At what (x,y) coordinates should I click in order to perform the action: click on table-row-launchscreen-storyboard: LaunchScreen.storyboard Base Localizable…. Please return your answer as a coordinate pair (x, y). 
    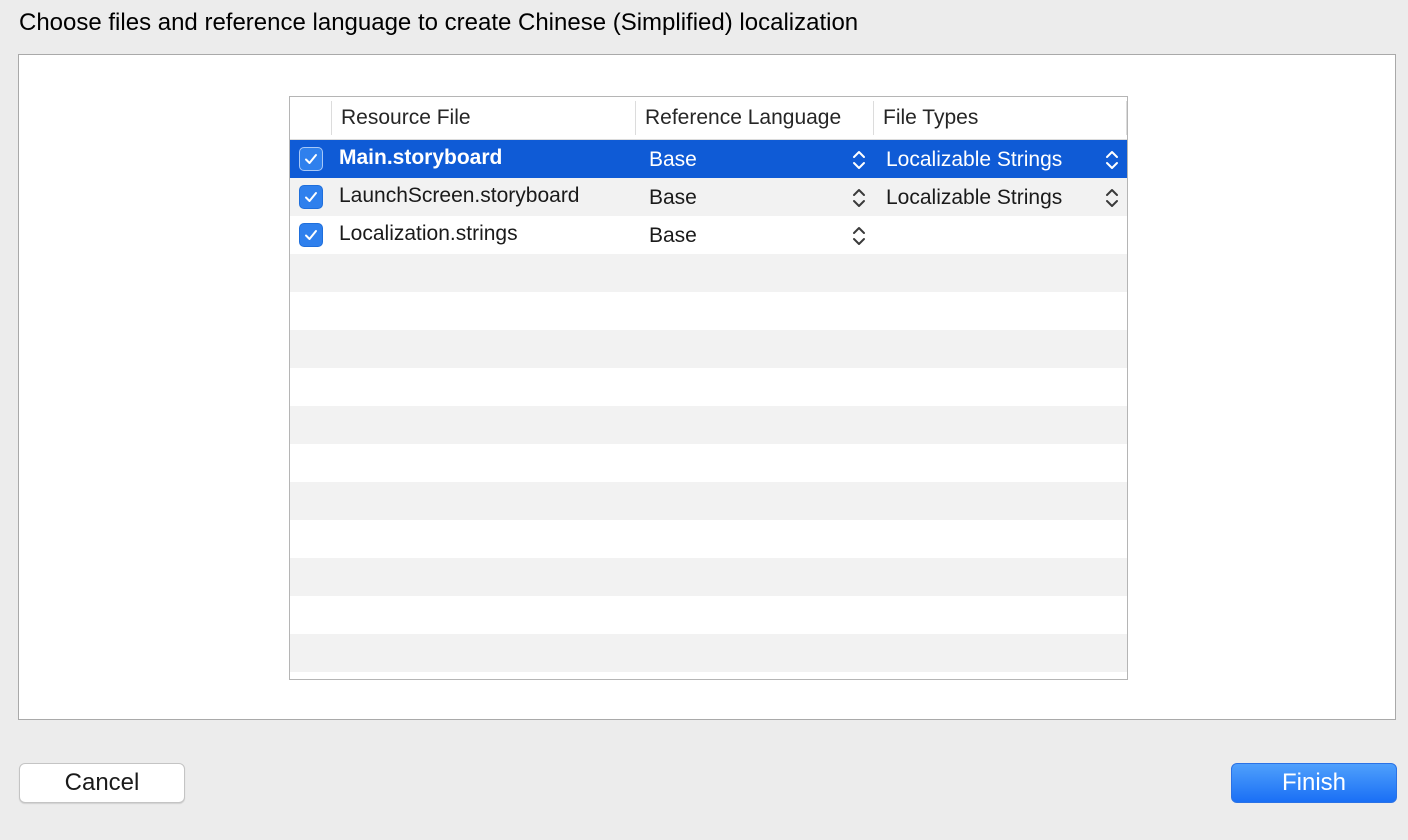
    Looking at the image, I should click on (708, 197).